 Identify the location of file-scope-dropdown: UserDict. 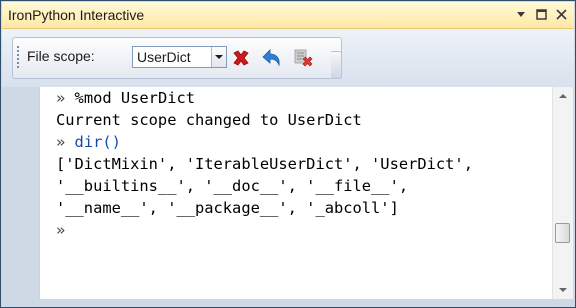
(179, 57).